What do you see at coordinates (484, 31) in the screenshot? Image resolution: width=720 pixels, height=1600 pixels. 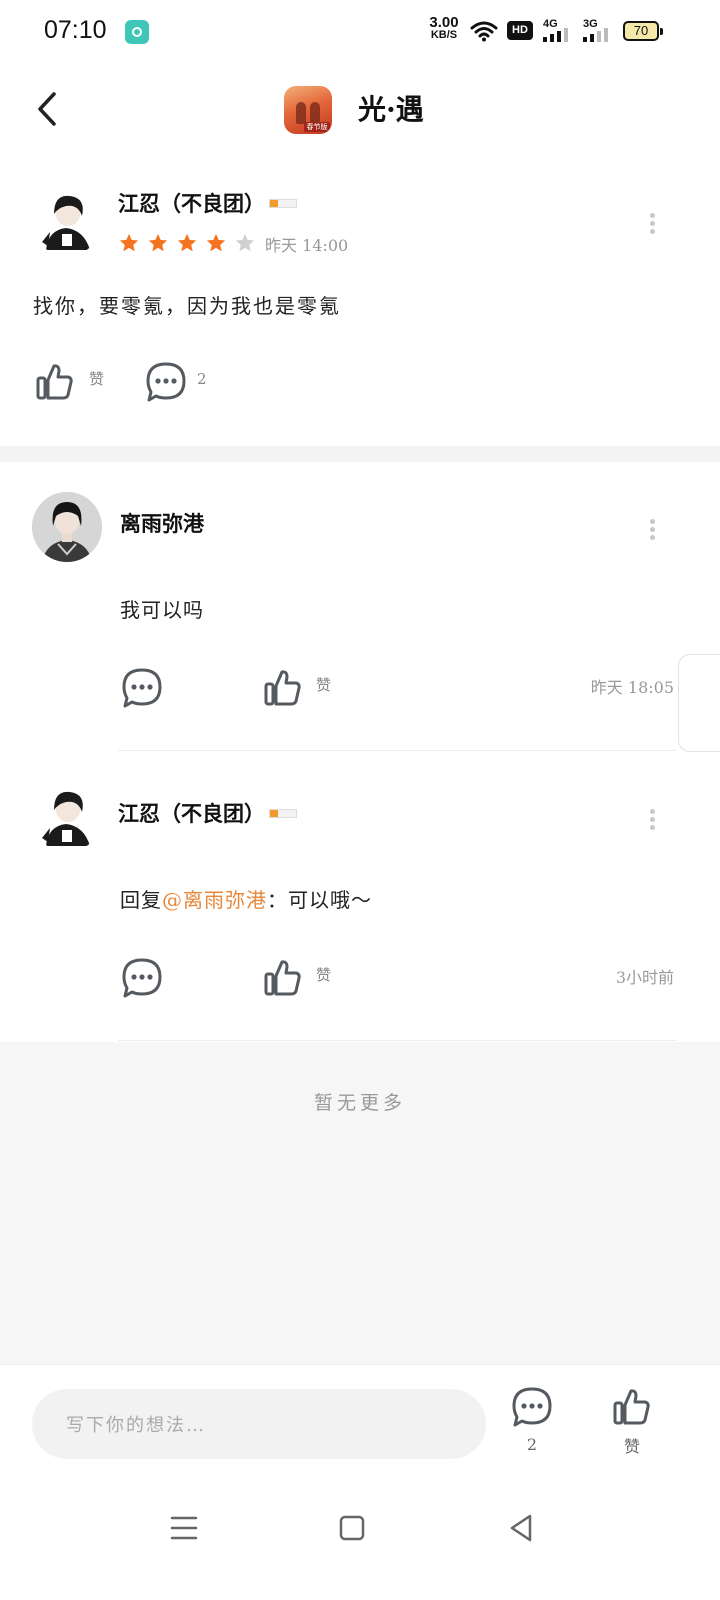 I see `wifi-icon` at bounding box center [484, 31].